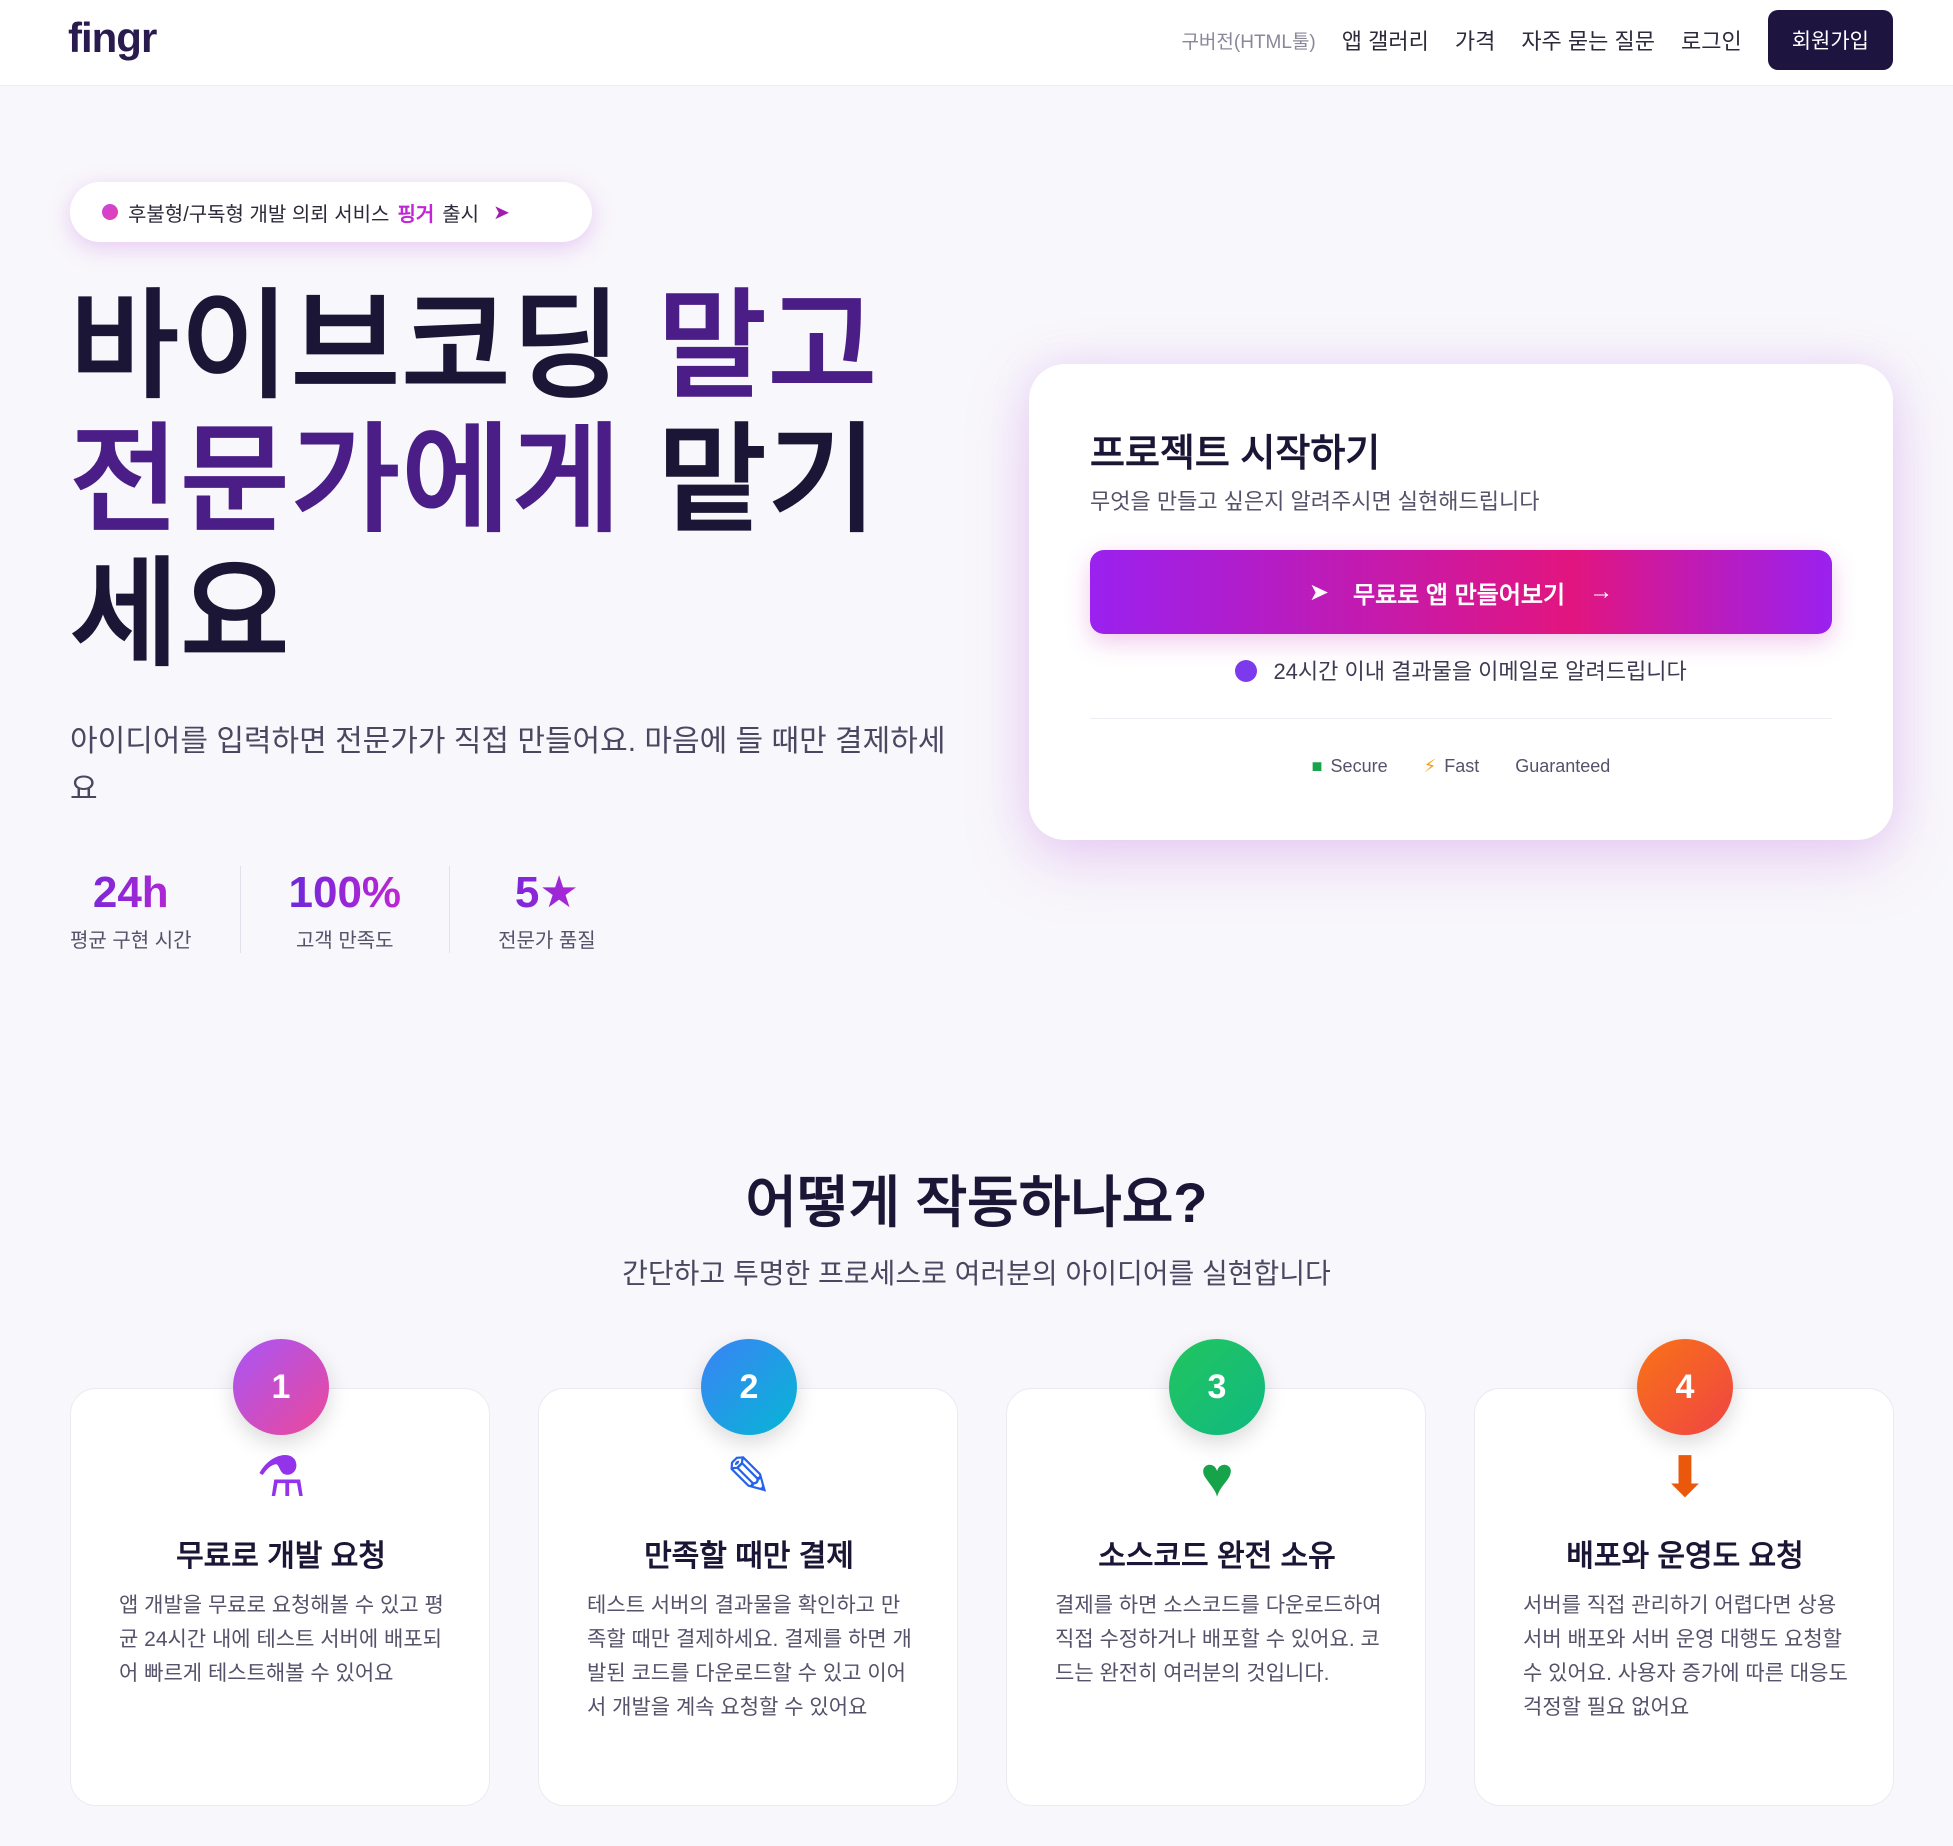 This screenshot has height=1846, width=1953. I want to click on nav-link-pricing: 가격, so click(1475, 40).